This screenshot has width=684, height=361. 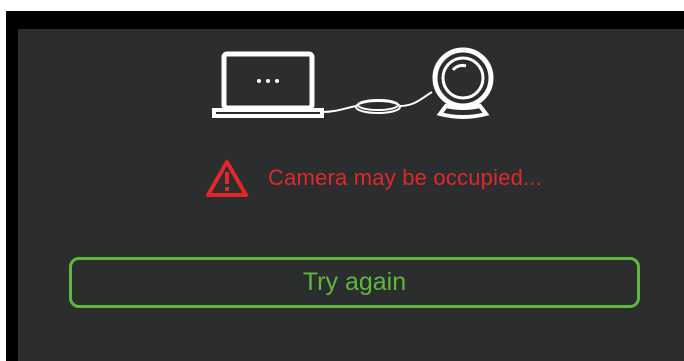 I want to click on try-again-button: Try again, so click(x=354, y=282).